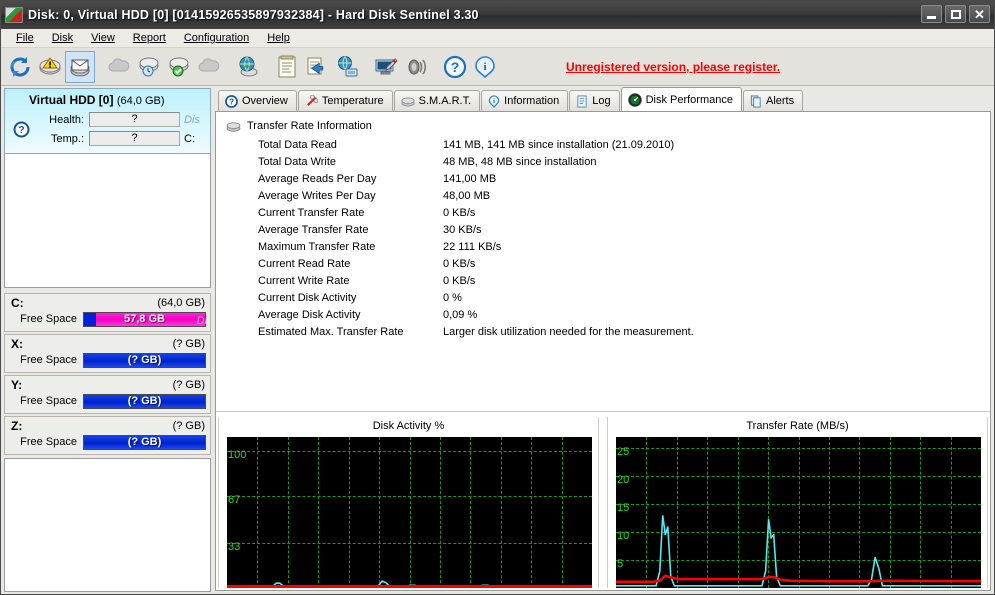 The image size is (995, 595). What do you see at coordinates (14, 15) in the screenshot?
I see `app-icon` at bounding box center [14, 15].